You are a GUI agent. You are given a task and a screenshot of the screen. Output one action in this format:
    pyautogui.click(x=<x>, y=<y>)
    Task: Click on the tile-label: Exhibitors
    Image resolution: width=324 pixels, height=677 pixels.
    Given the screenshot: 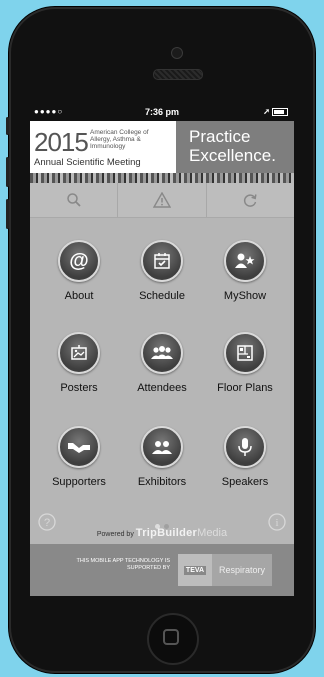 What is the action you would take?
    pyautogui.click(x=162, y=482)
    